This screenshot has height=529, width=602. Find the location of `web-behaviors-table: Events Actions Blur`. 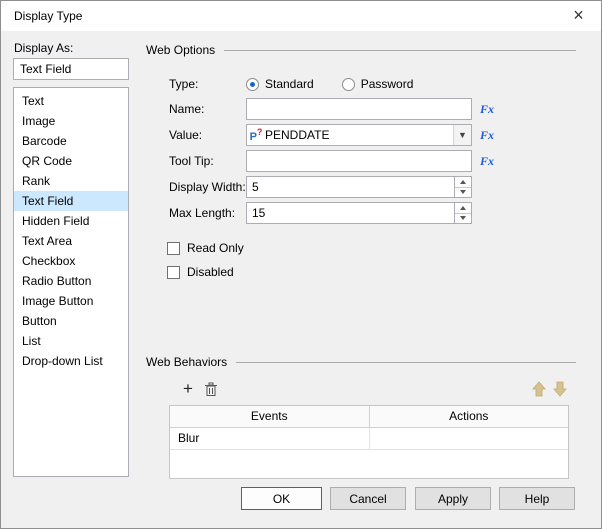

web-behaviors-table: Events Actions Blur is located at coordinates (369, 442).